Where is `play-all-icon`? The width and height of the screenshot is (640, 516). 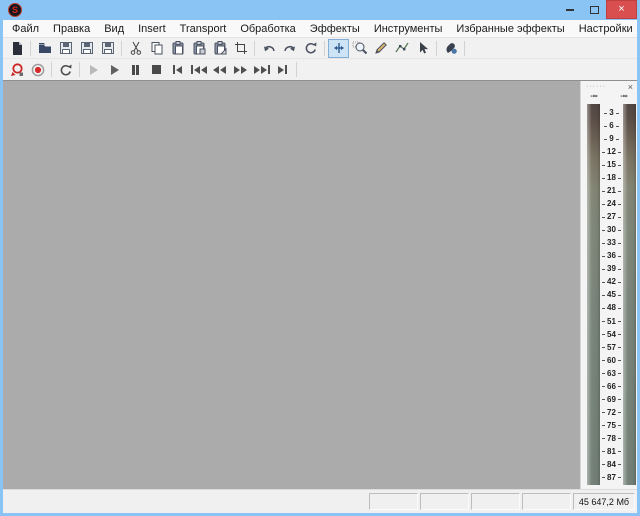
play-all-icon is located at coordinates (93, 69).